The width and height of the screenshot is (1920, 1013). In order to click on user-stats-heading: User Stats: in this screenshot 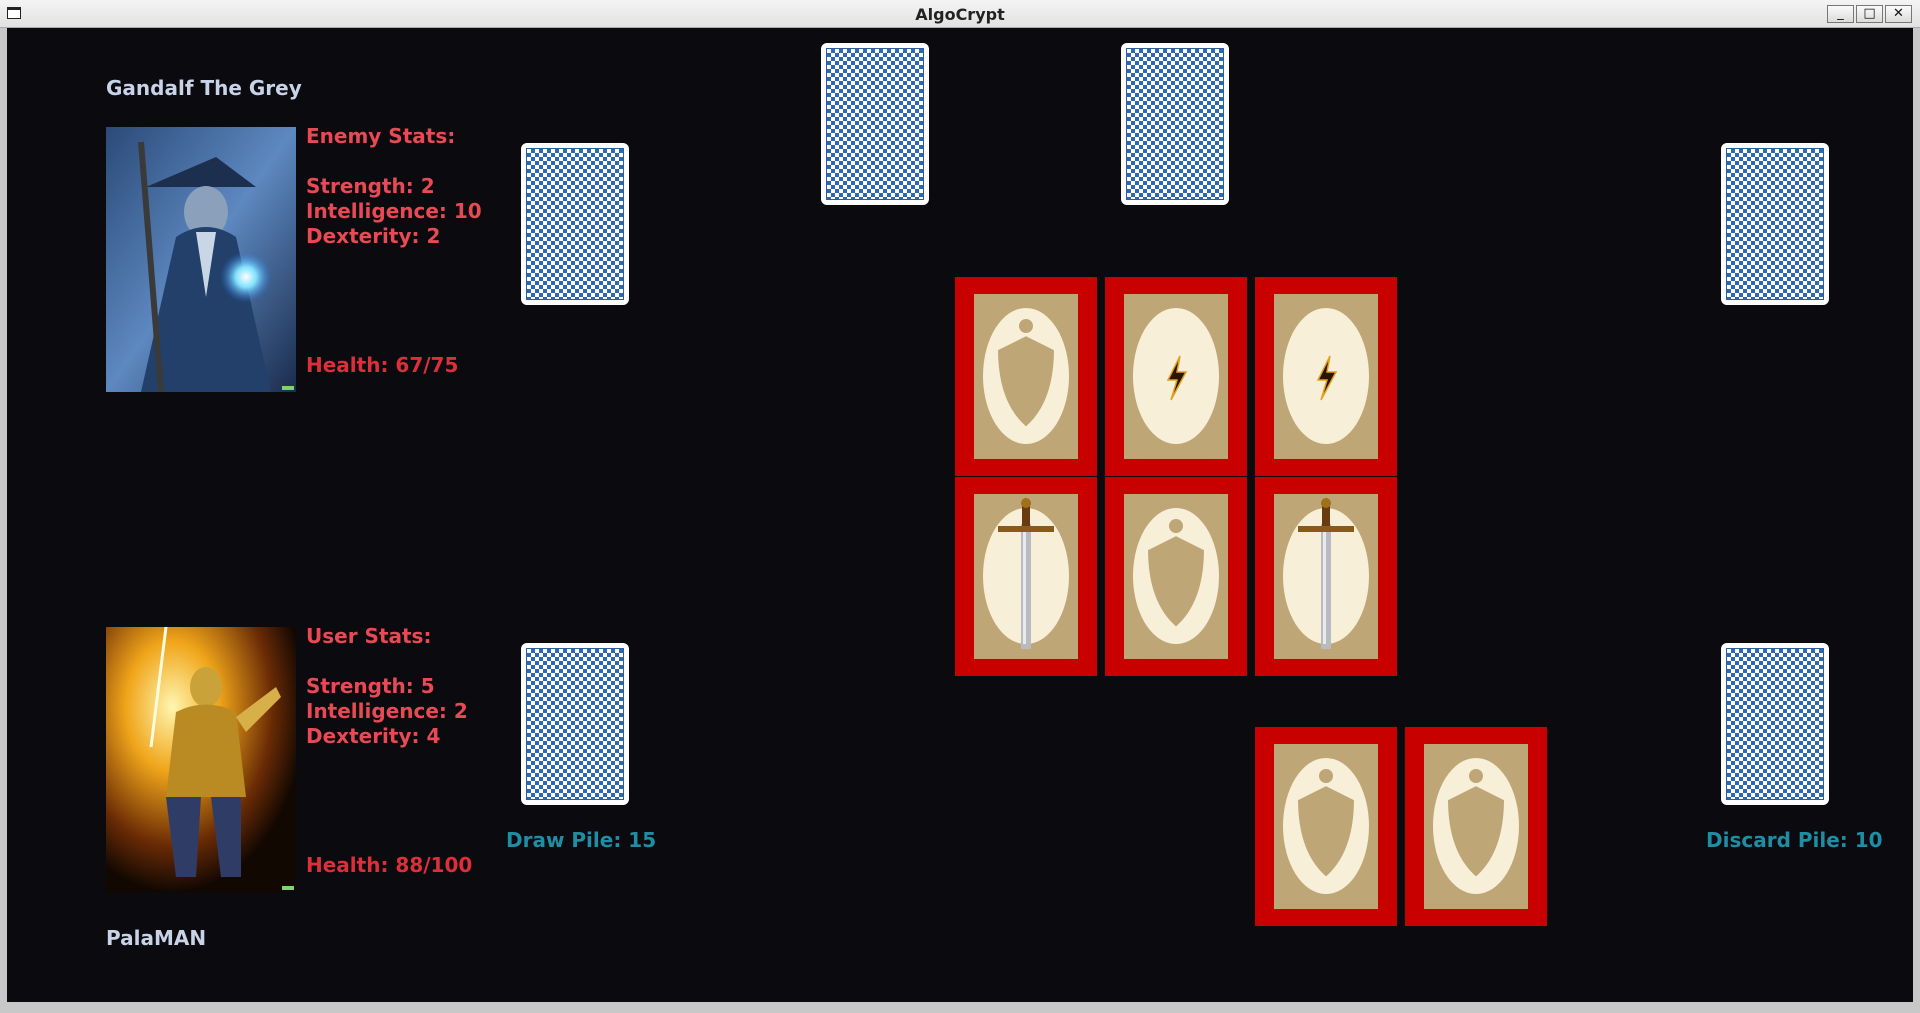, I will do `click(369, 636)`.